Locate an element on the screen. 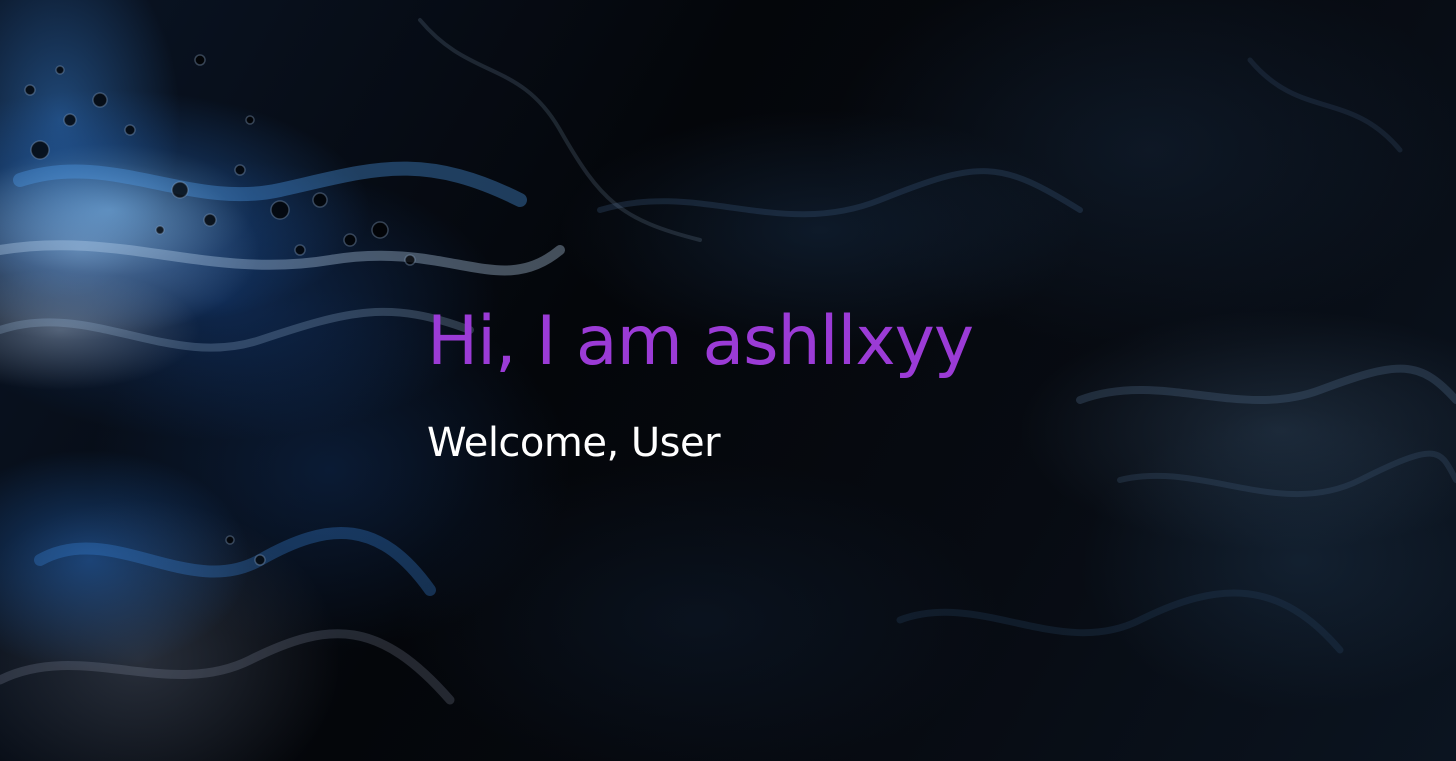 Image resolution: width=1456 pixels, height=761 pixels. hero-text: Hi, I am ashllxyy Welcome, User is located at coordinates (827, 384).